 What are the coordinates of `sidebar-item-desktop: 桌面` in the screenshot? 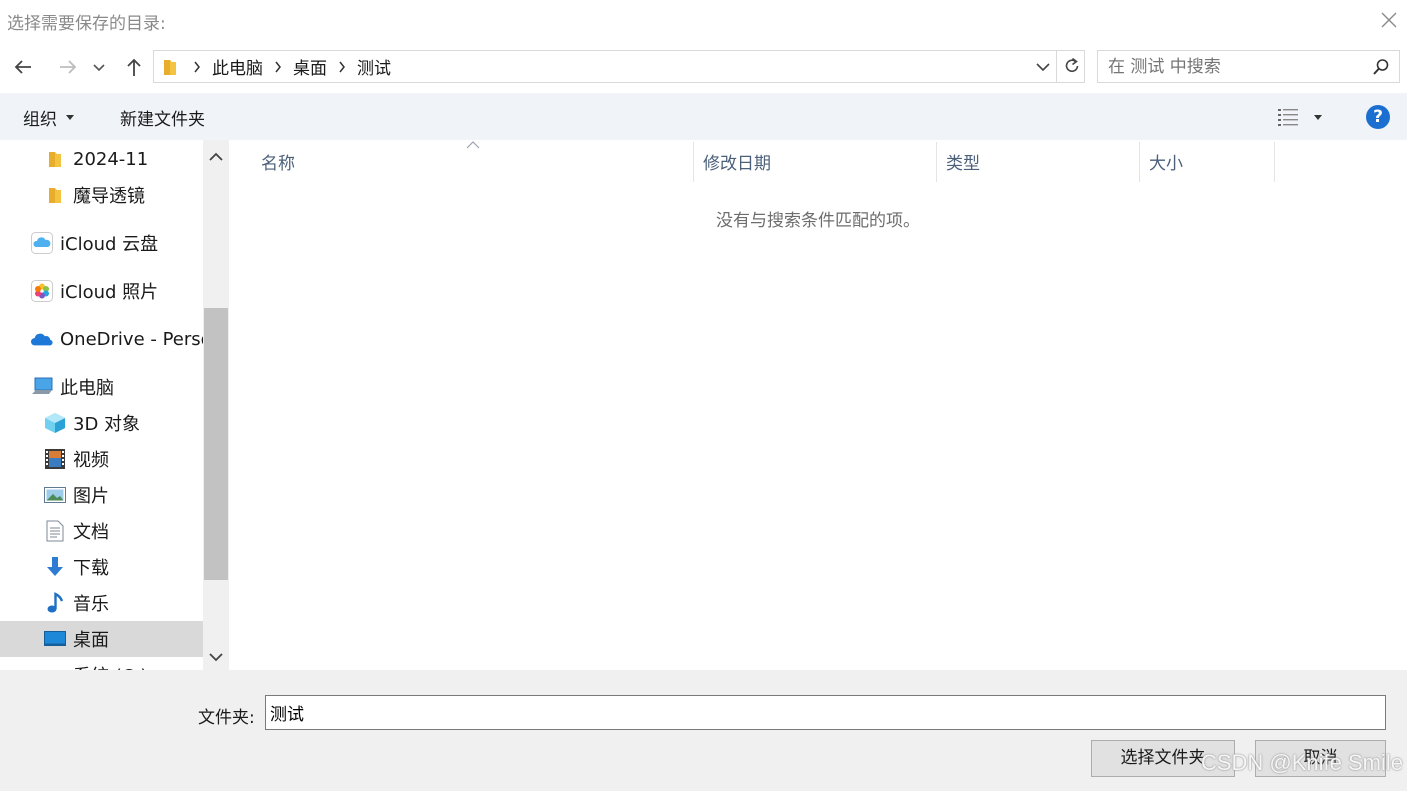 It's located at (101, 639).